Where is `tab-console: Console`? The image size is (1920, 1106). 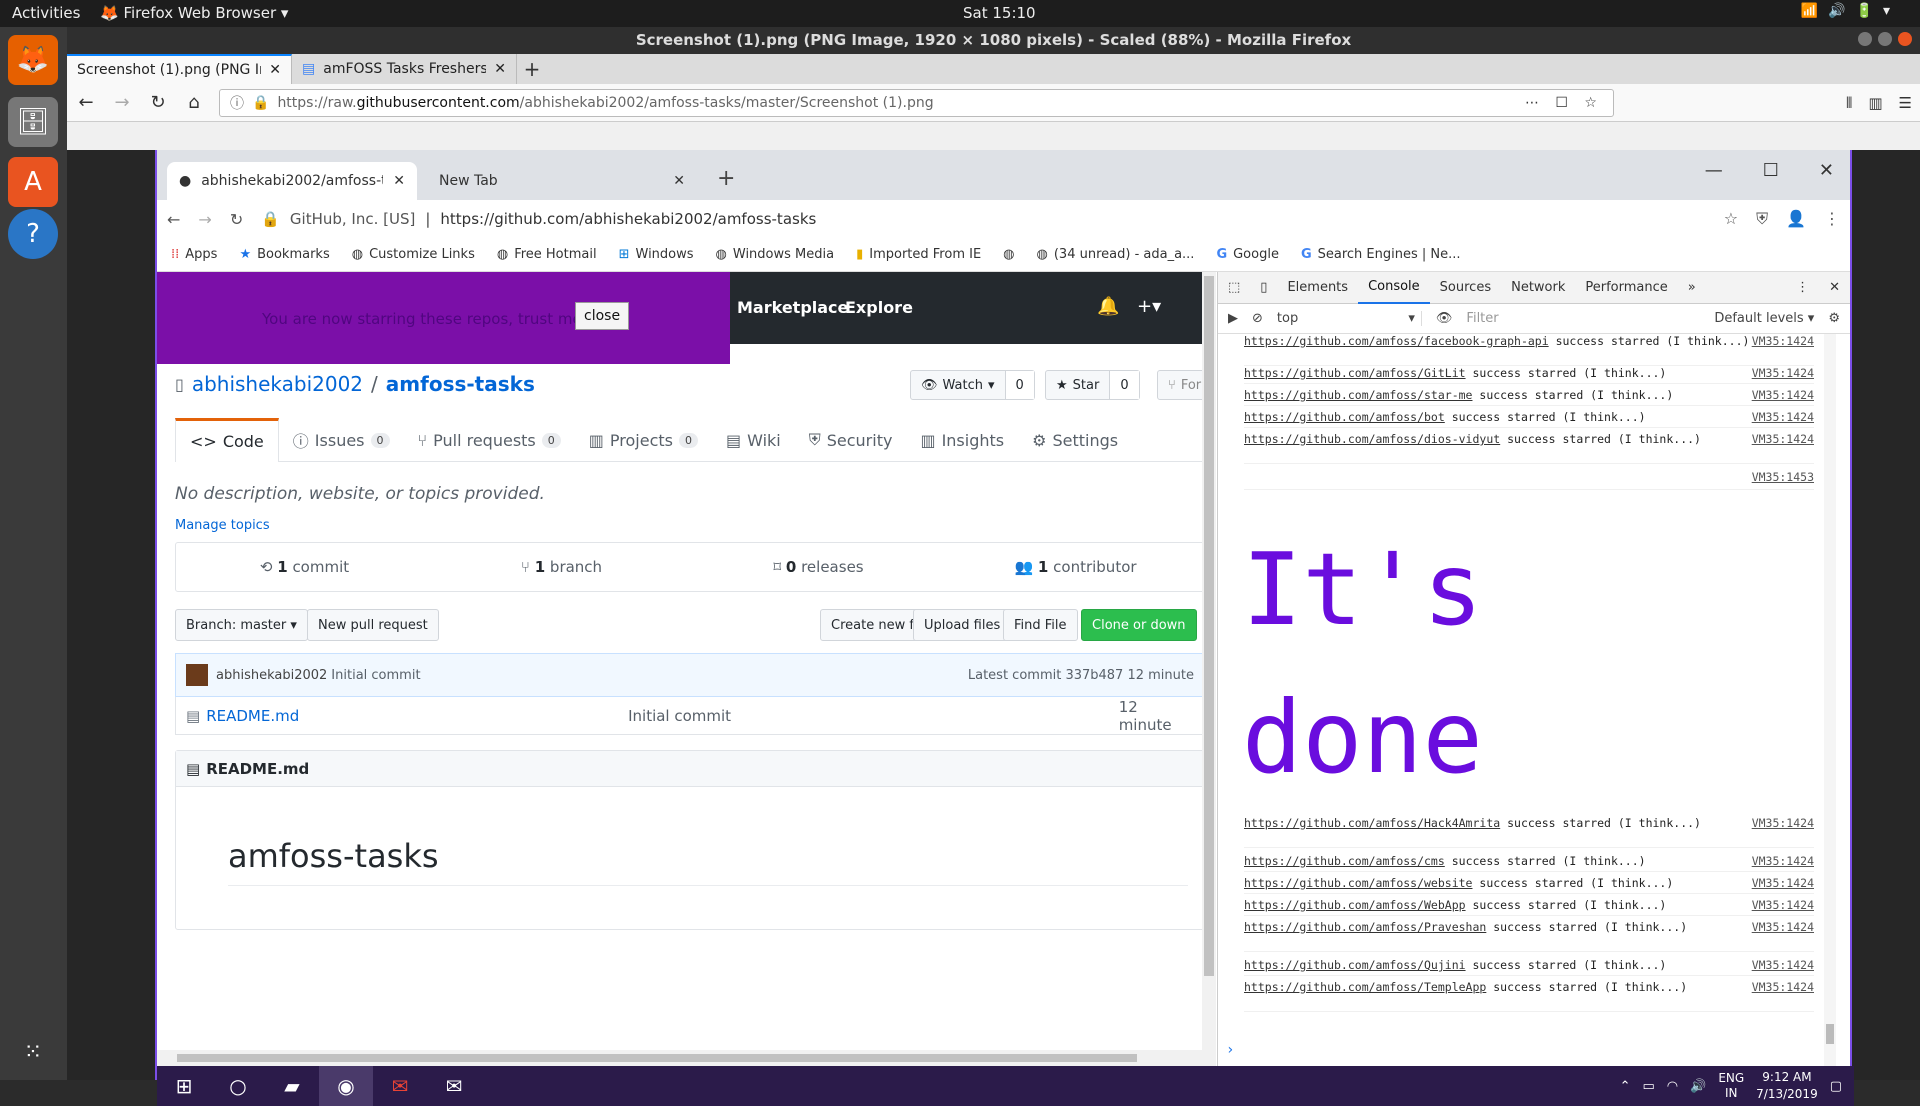 tab-console: Console is located at coordinates (1394, 288).